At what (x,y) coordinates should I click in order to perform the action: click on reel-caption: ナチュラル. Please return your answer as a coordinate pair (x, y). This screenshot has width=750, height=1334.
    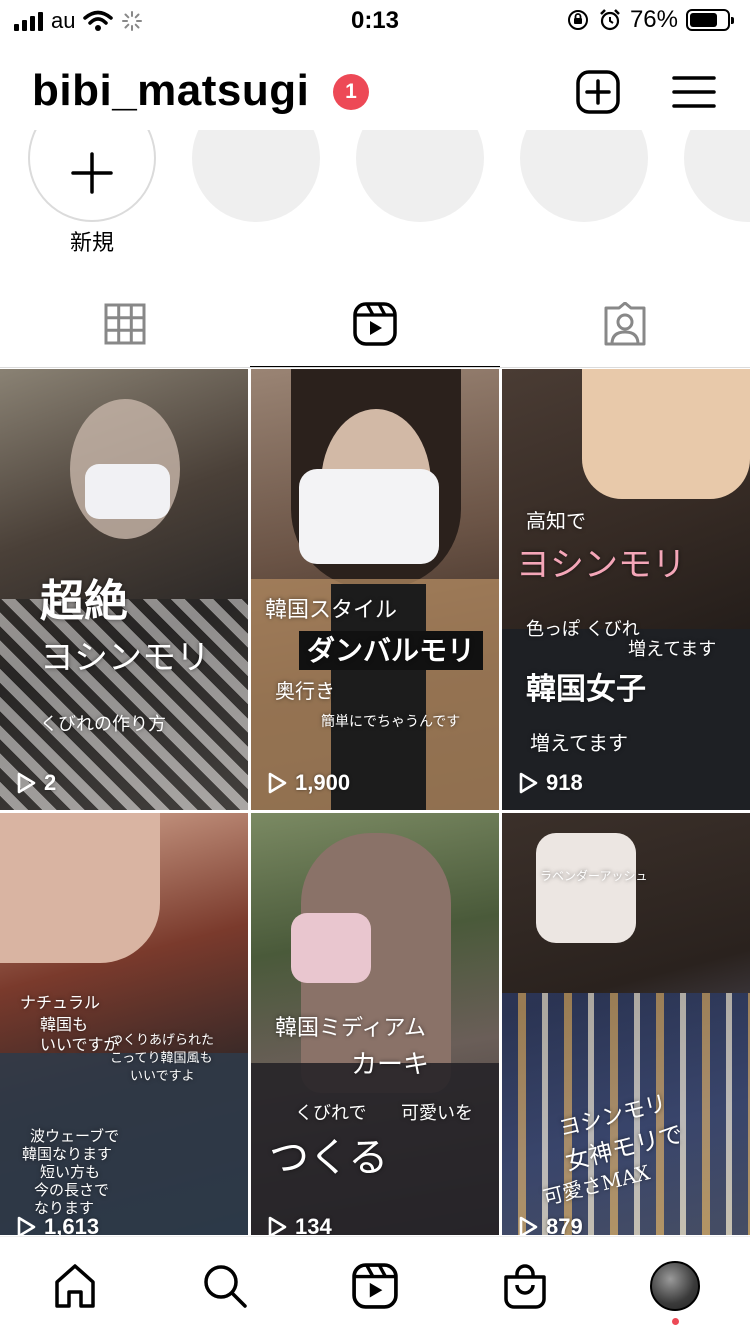
    Looking at the image, I should click on (60, 1002).